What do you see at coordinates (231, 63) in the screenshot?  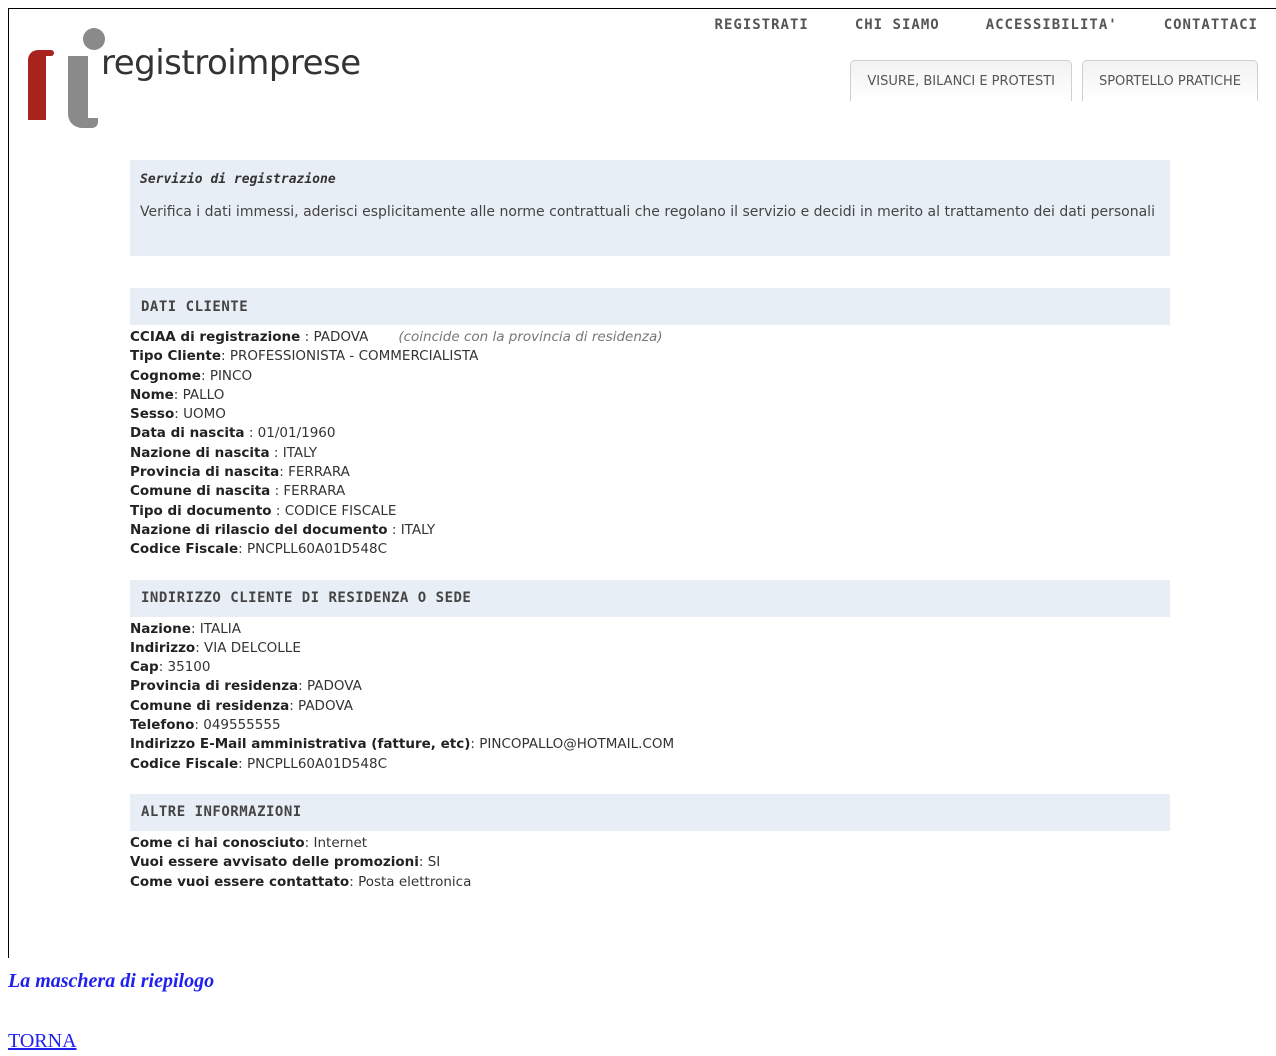 I see `logo-text: registroimprese` at bounding box center [231, 63].